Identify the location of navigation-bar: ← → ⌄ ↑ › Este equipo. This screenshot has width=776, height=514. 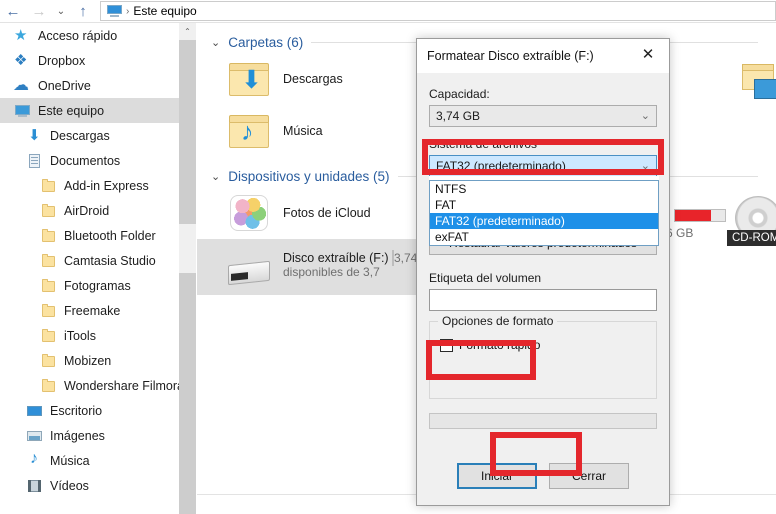
(388, 11).